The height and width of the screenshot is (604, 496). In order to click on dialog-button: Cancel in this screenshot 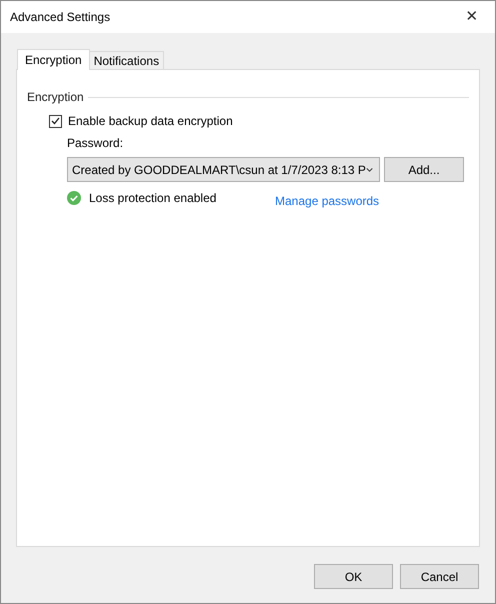, I will do `click(439, 576)`.